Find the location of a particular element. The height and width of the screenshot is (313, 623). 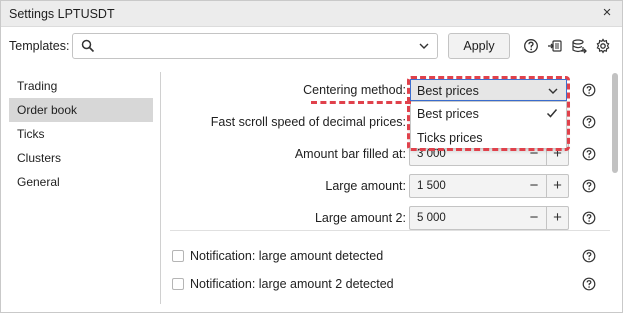

title-bar: Settings LPTUSDT × is located at coordinates (311, 14).